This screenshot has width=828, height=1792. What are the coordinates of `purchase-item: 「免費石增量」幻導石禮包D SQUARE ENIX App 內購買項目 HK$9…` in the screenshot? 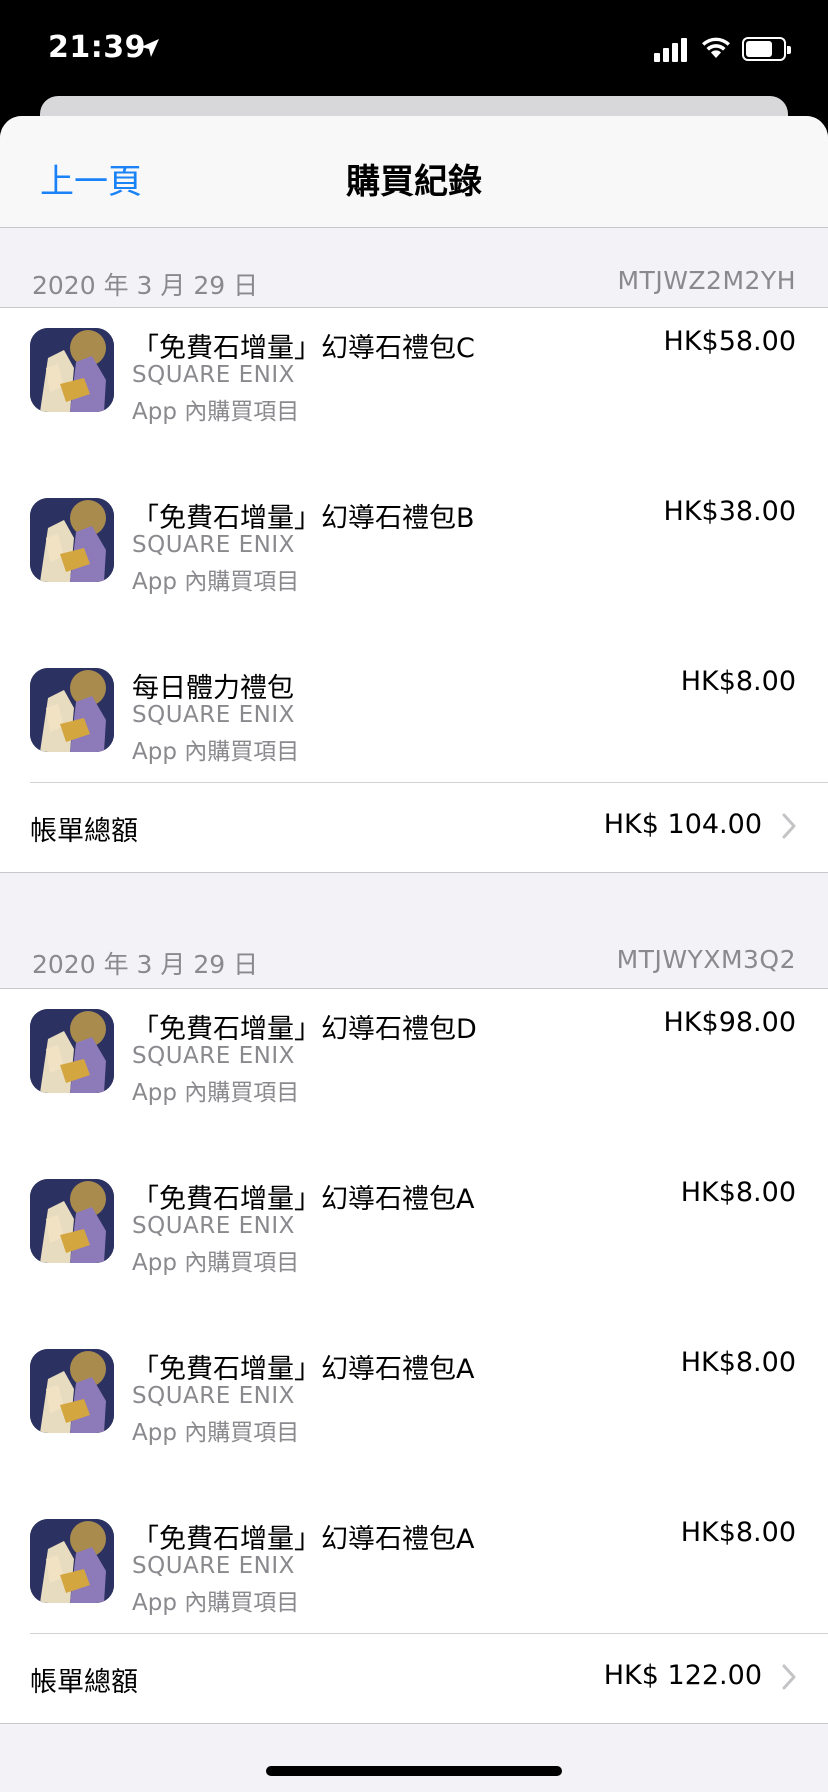 It's located at (414, 1074).